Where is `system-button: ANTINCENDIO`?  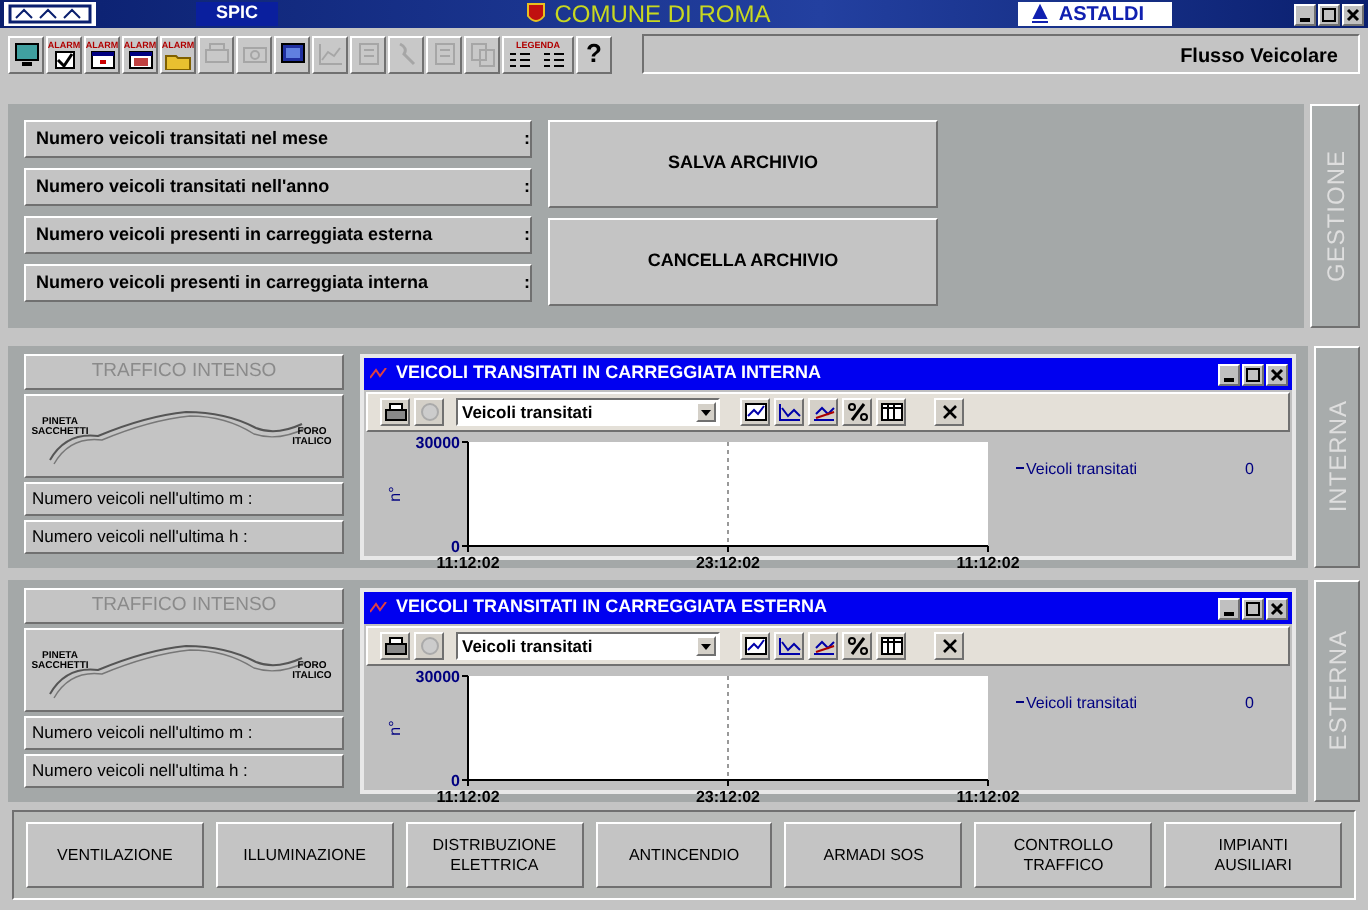 system-button: ANTINCENDIO is located at coordinates (684, 855).